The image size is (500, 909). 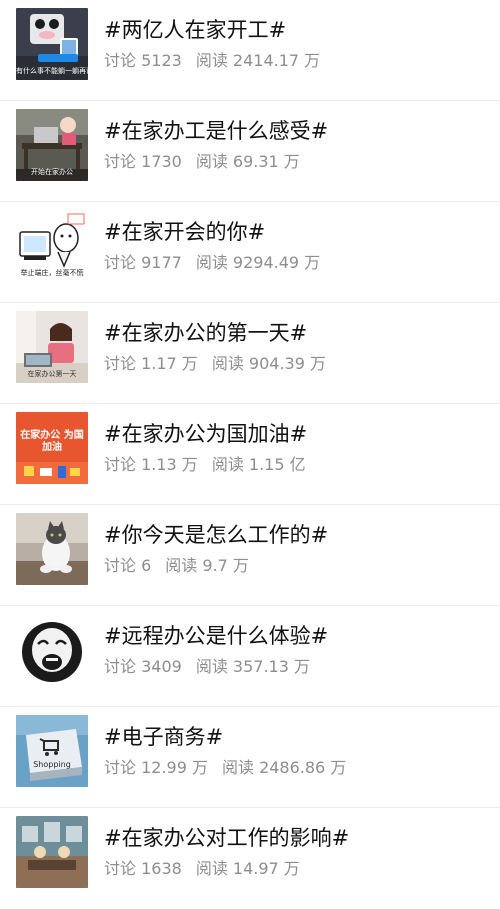 What do you see at coordinates (258, 60) in the screenshot?
I see `read-count: 阅读 2414.17 万` at bounding box center [258, 60].